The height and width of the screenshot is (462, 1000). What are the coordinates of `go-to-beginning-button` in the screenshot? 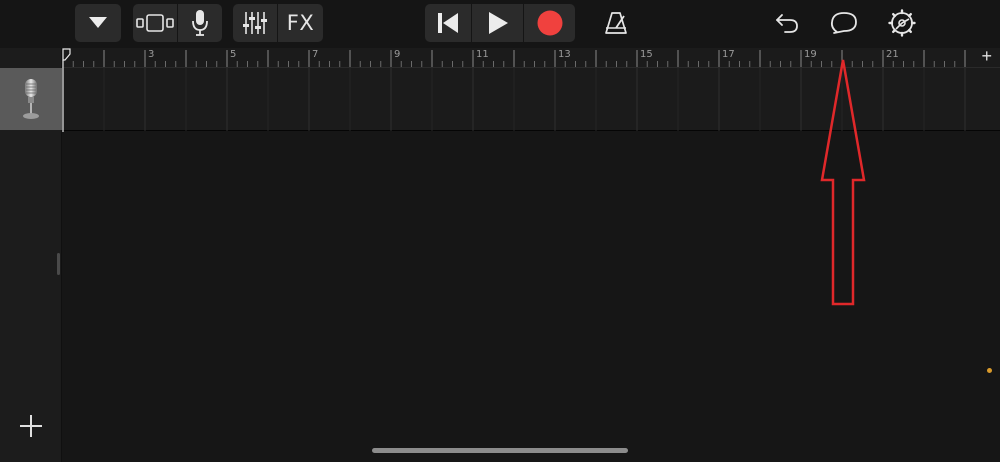 It's located at (448, 23).